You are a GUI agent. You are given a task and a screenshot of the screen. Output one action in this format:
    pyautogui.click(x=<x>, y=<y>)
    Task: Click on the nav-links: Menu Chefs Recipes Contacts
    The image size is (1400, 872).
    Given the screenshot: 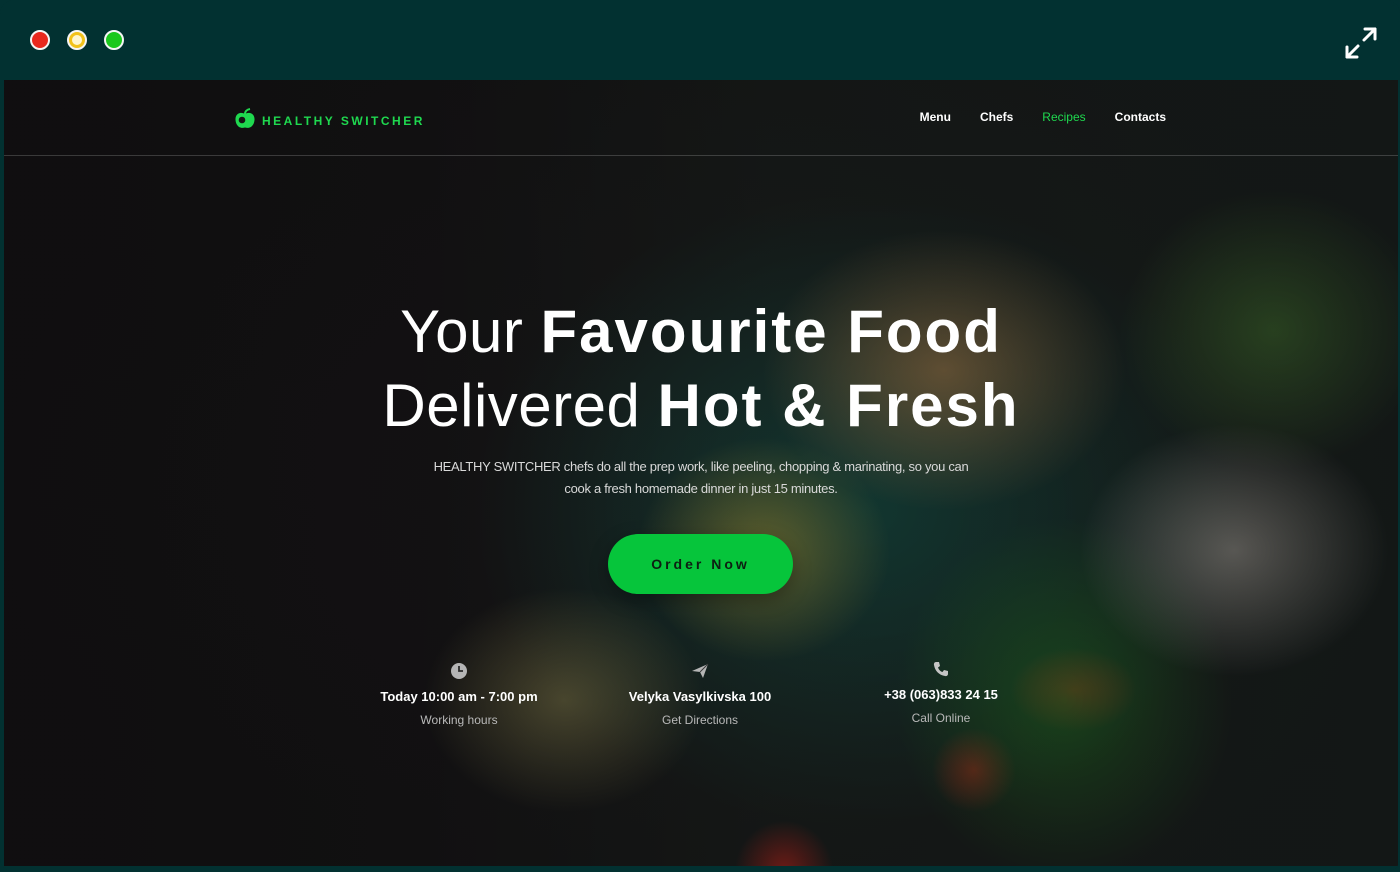 What is the action you would take?
    pyautogui.click(x=1043, y=117)
    